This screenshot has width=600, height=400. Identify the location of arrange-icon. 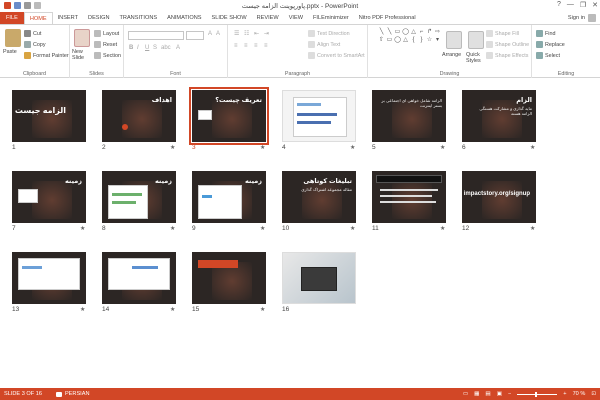
(454, 40).